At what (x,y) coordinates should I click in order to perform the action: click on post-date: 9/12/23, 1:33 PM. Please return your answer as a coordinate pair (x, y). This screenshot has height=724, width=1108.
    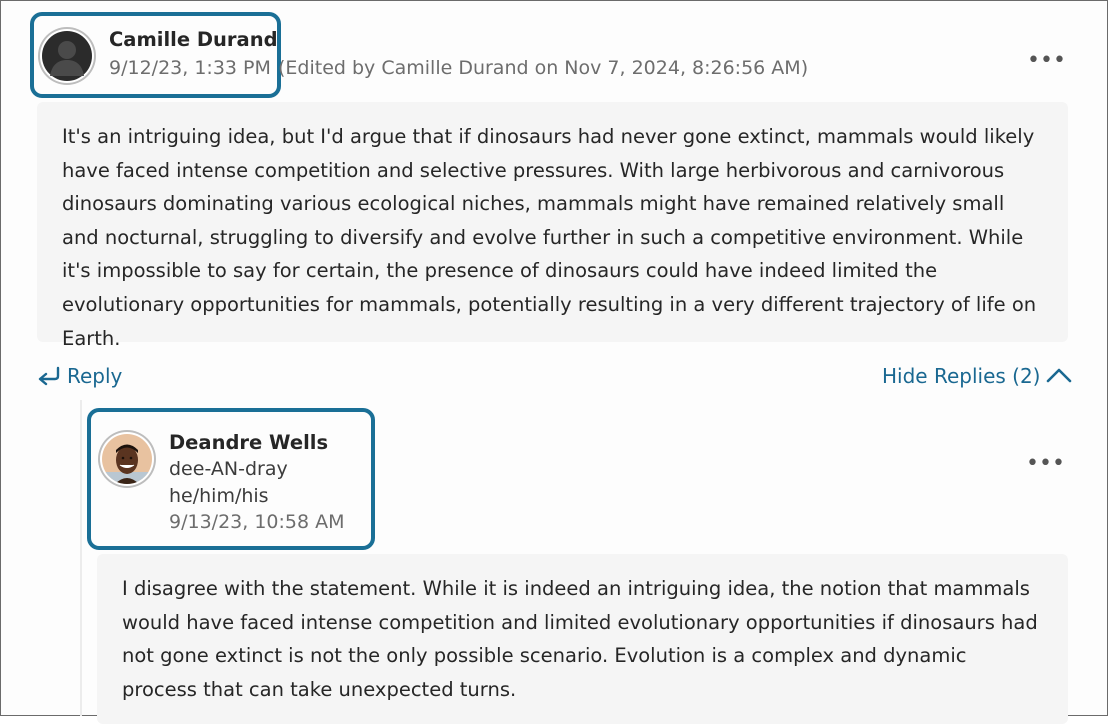
    Looking at the image, I should click on (190, 68).